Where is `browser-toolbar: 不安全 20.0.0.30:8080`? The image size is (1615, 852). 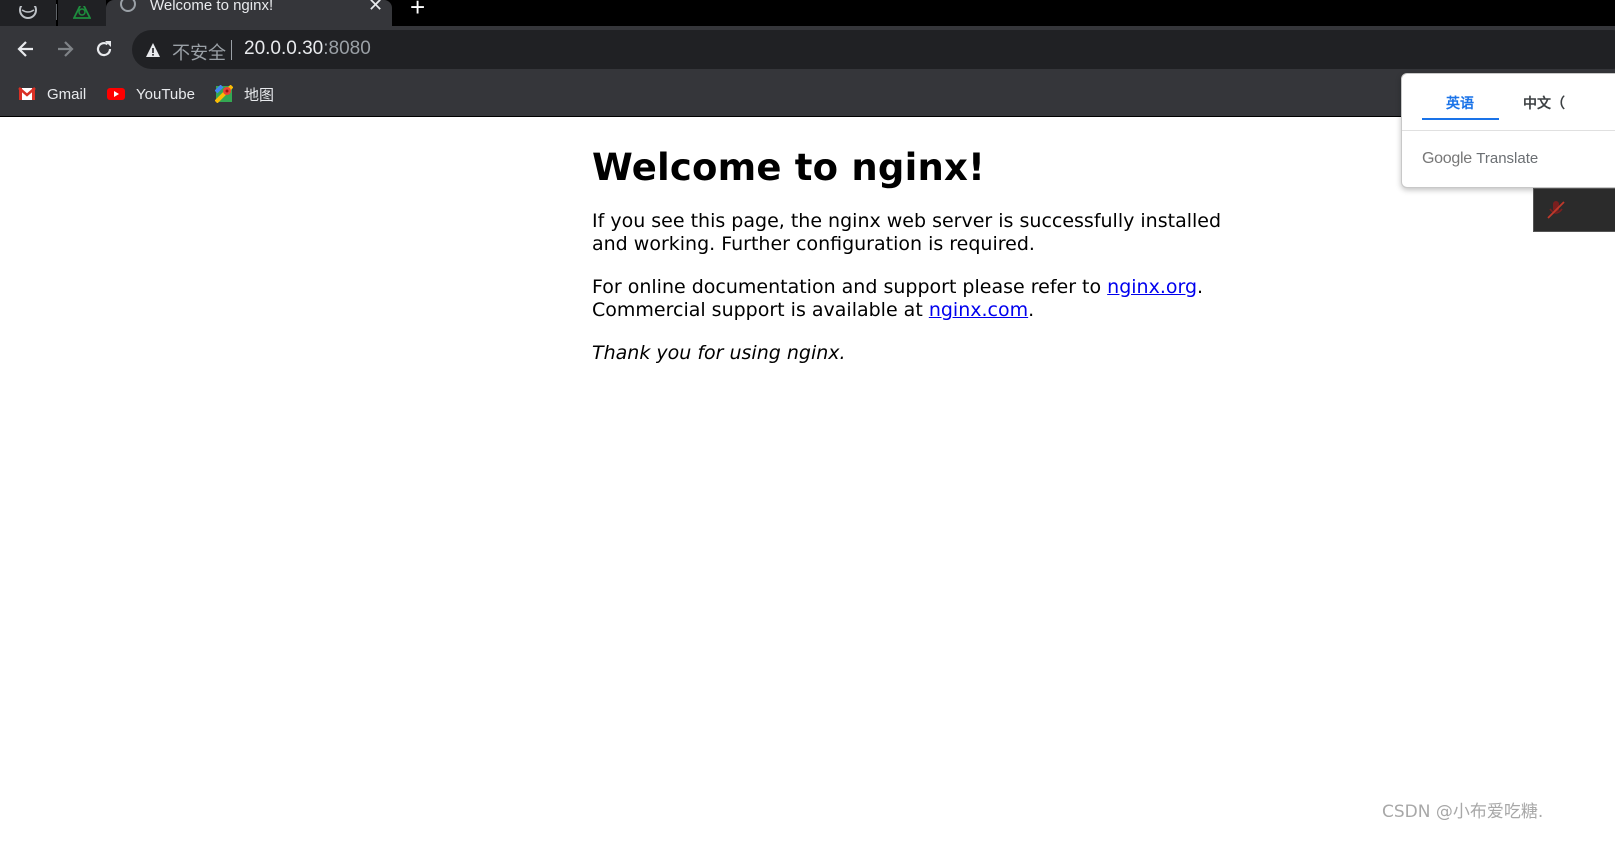 browser-toolbar: 不安全 20.0.0.30:8080 is located at coordinates (807, 49).